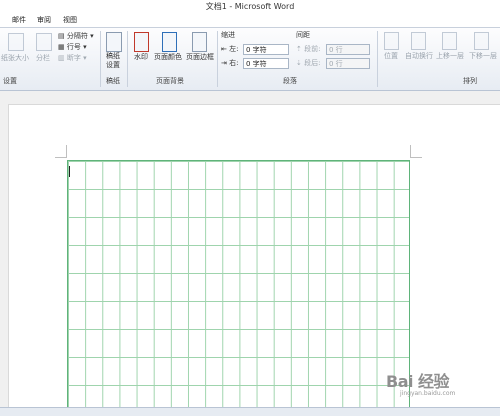 Image resolution: width=500 pixels, height=416 pixels. What do you see at coordinates (450, 56) in the screenshot?
I see `bring-forward-button: 上移一层` at bounding box center [450, 56].